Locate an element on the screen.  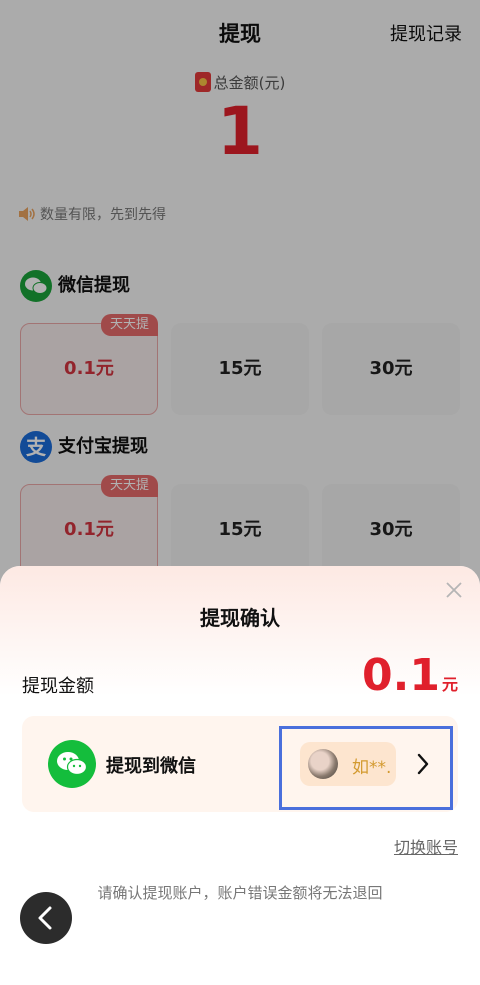
warning-text: 请确认提现账户，账户错误金额将无法退回 is located at coordinates (240, 893).